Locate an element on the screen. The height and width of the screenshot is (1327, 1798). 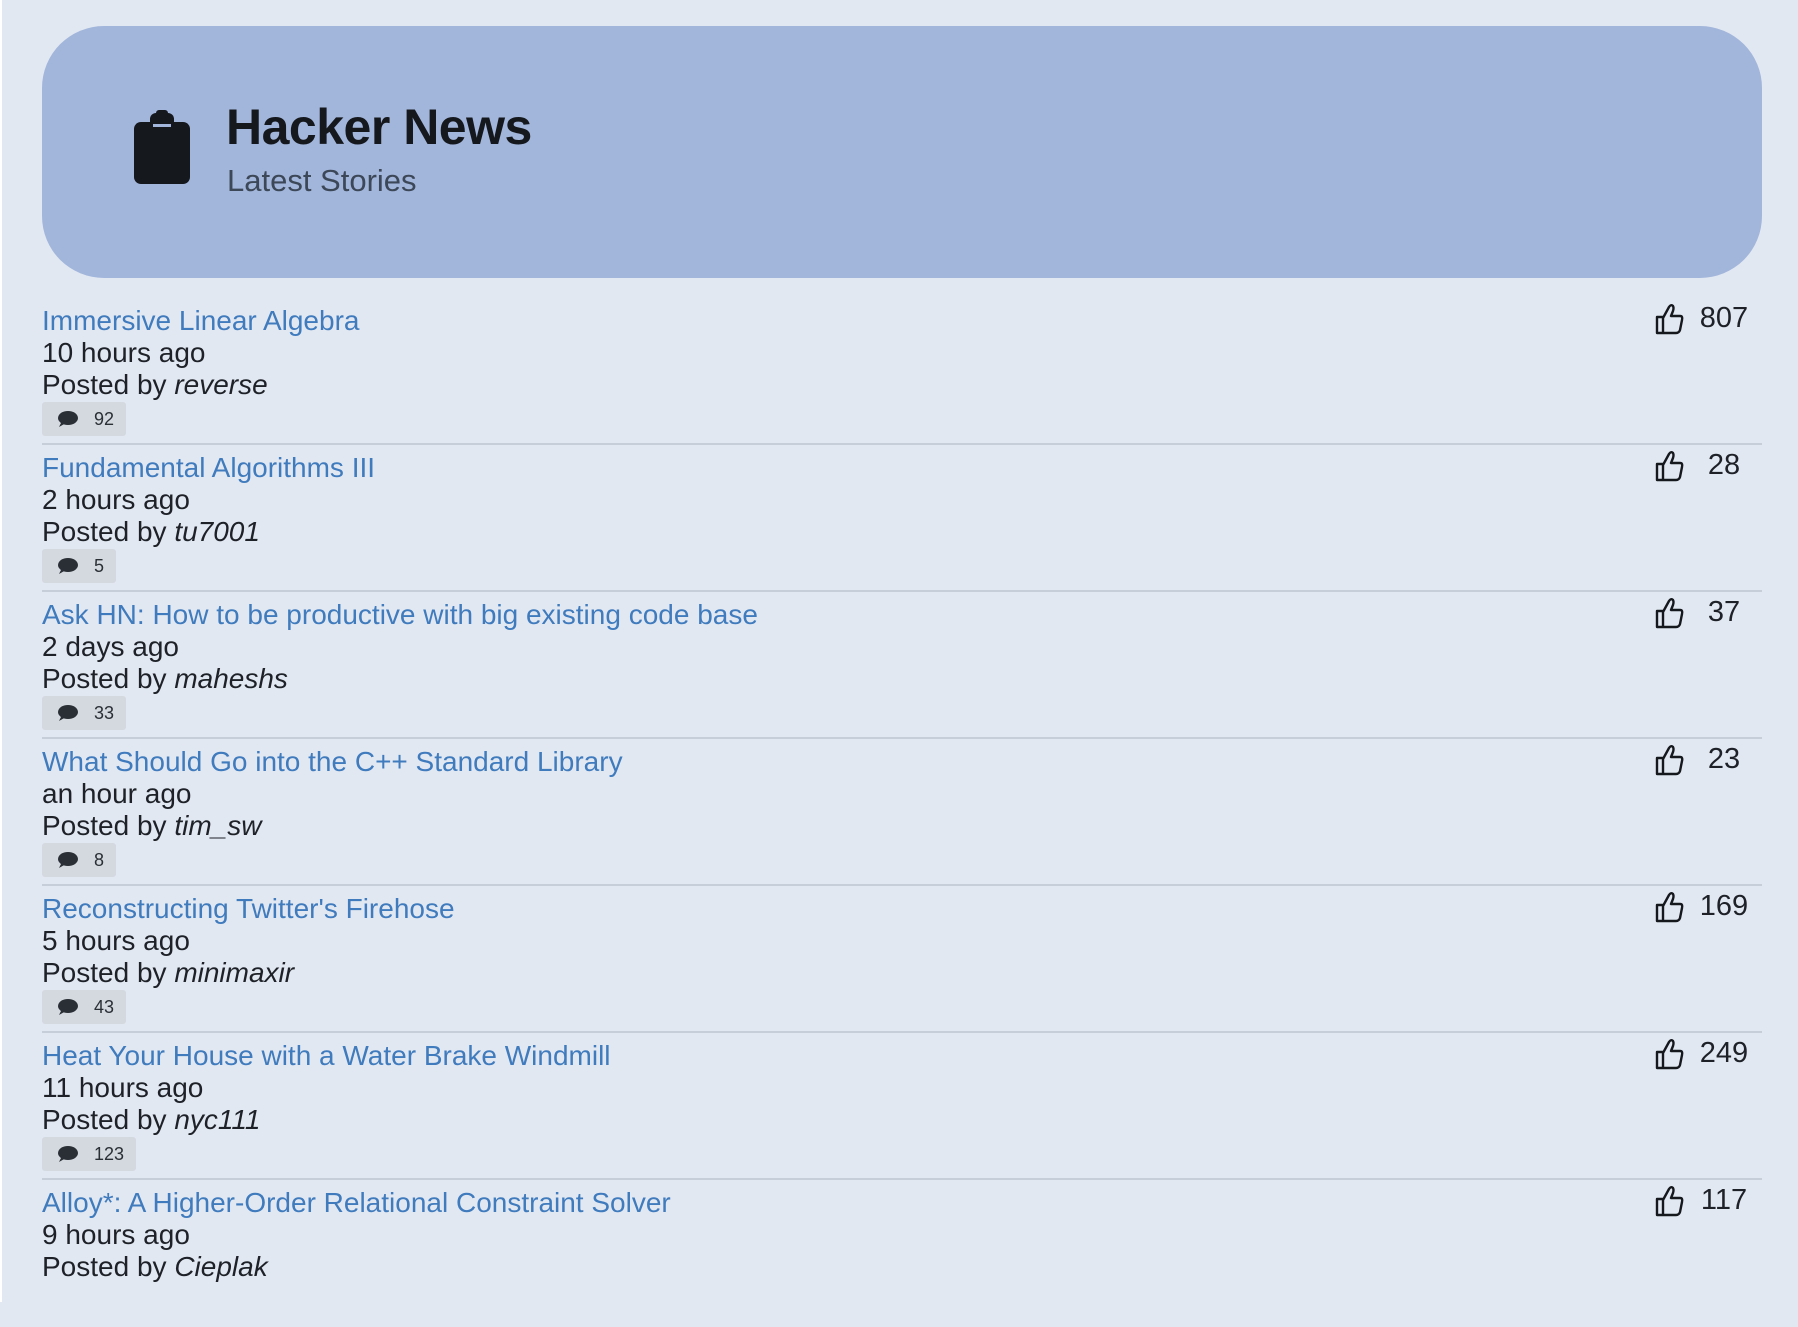
comment-count: 123 is located at coordinates (109, 1153).